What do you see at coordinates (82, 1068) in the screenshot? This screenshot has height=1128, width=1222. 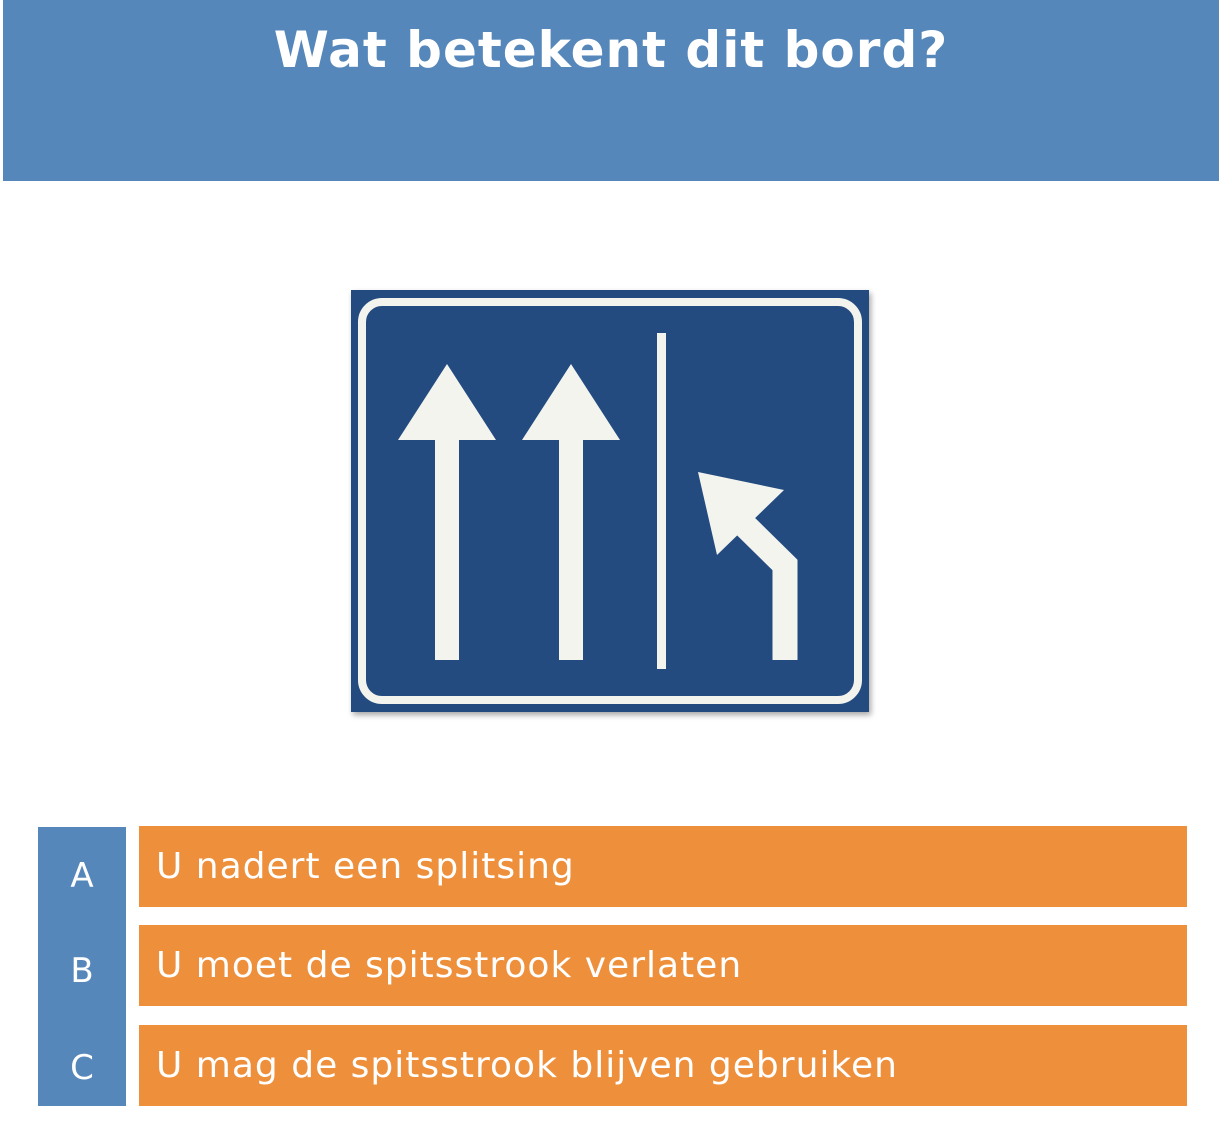 I see `answer-letter-c: C` at bounding box center [82, 1068].